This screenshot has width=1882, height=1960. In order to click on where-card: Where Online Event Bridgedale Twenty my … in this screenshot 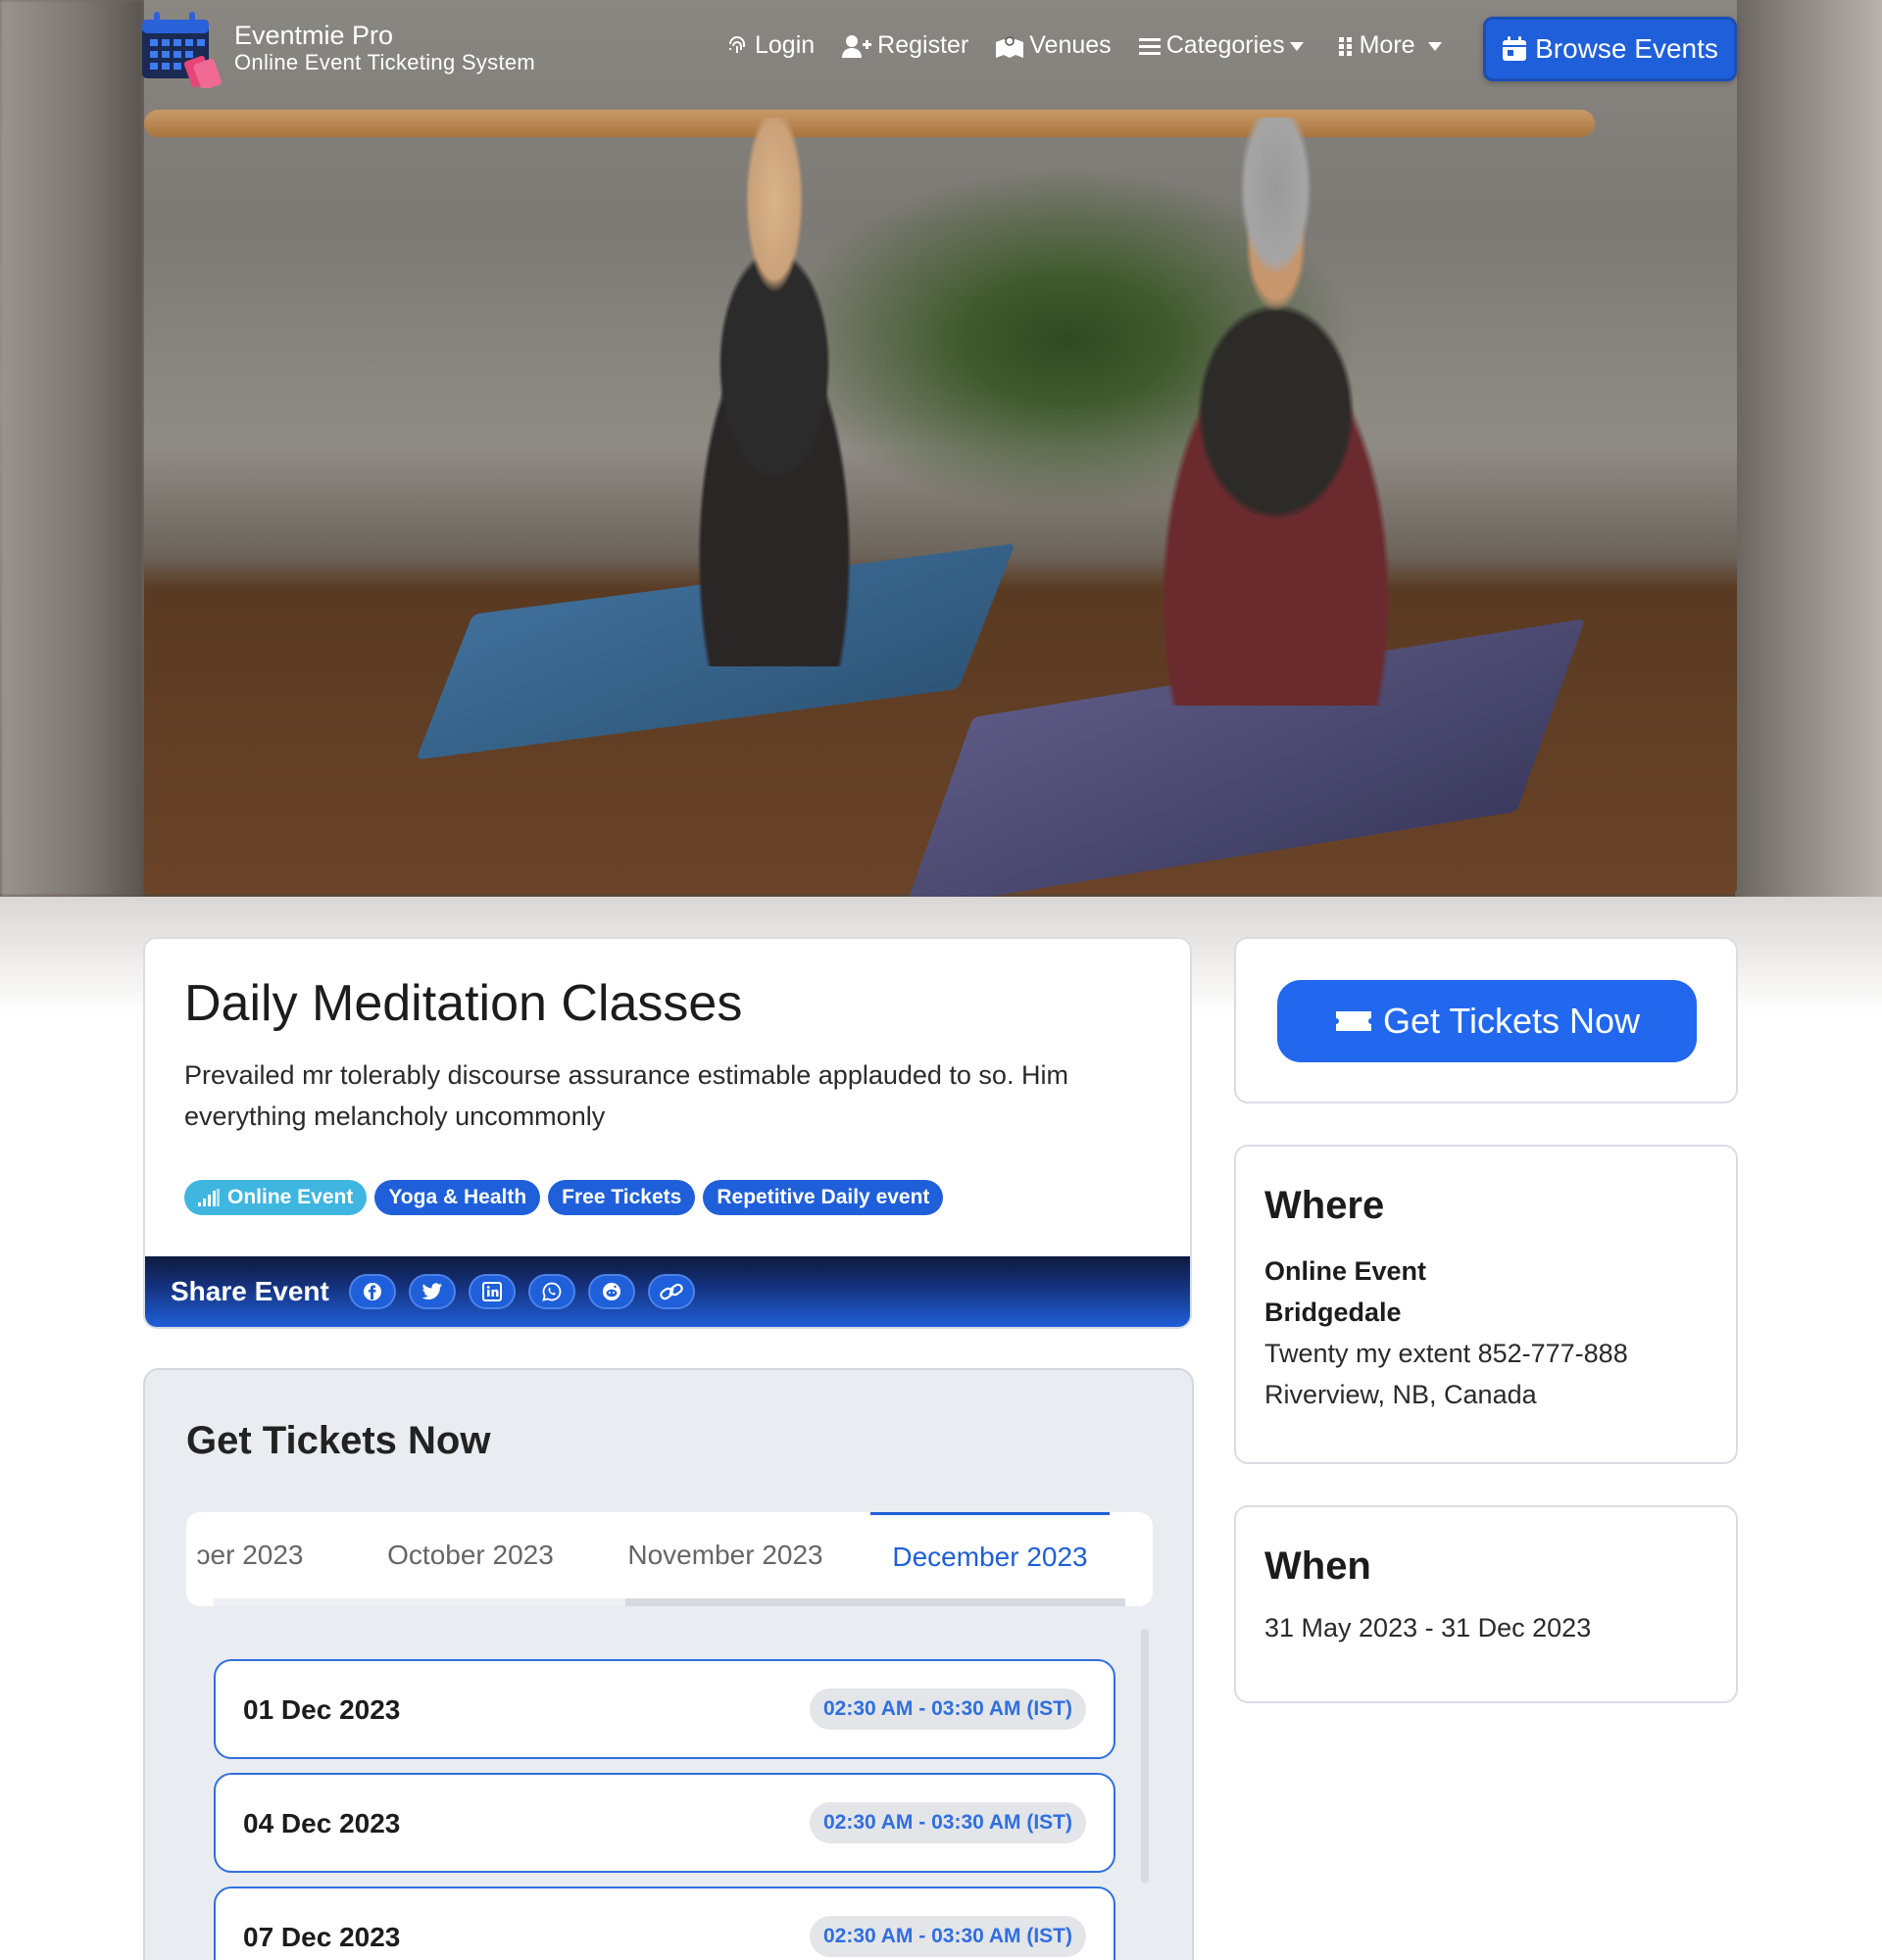, I will do `click(1486, 1304)`.